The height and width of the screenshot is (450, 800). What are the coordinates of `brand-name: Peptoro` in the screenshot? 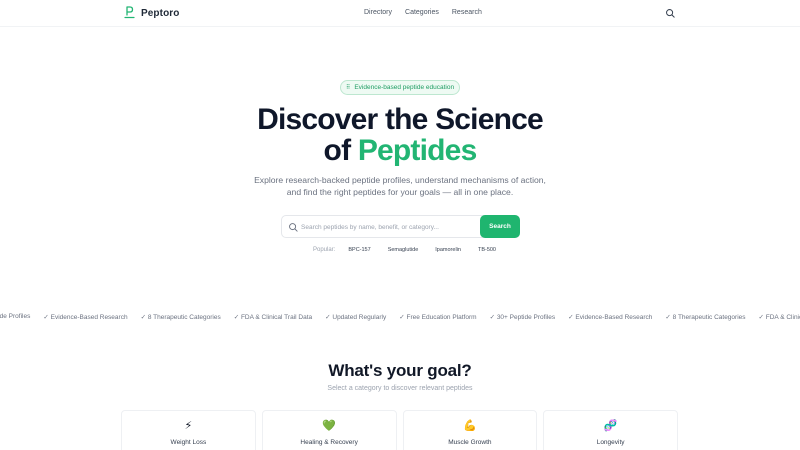 It's located at (160, 13).